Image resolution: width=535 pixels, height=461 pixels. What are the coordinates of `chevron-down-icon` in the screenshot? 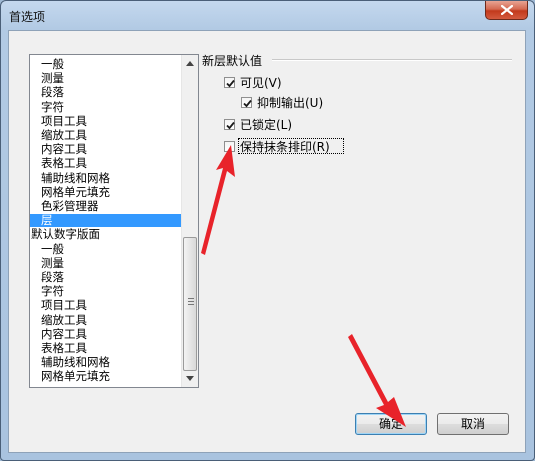 It's located at (190, 378).